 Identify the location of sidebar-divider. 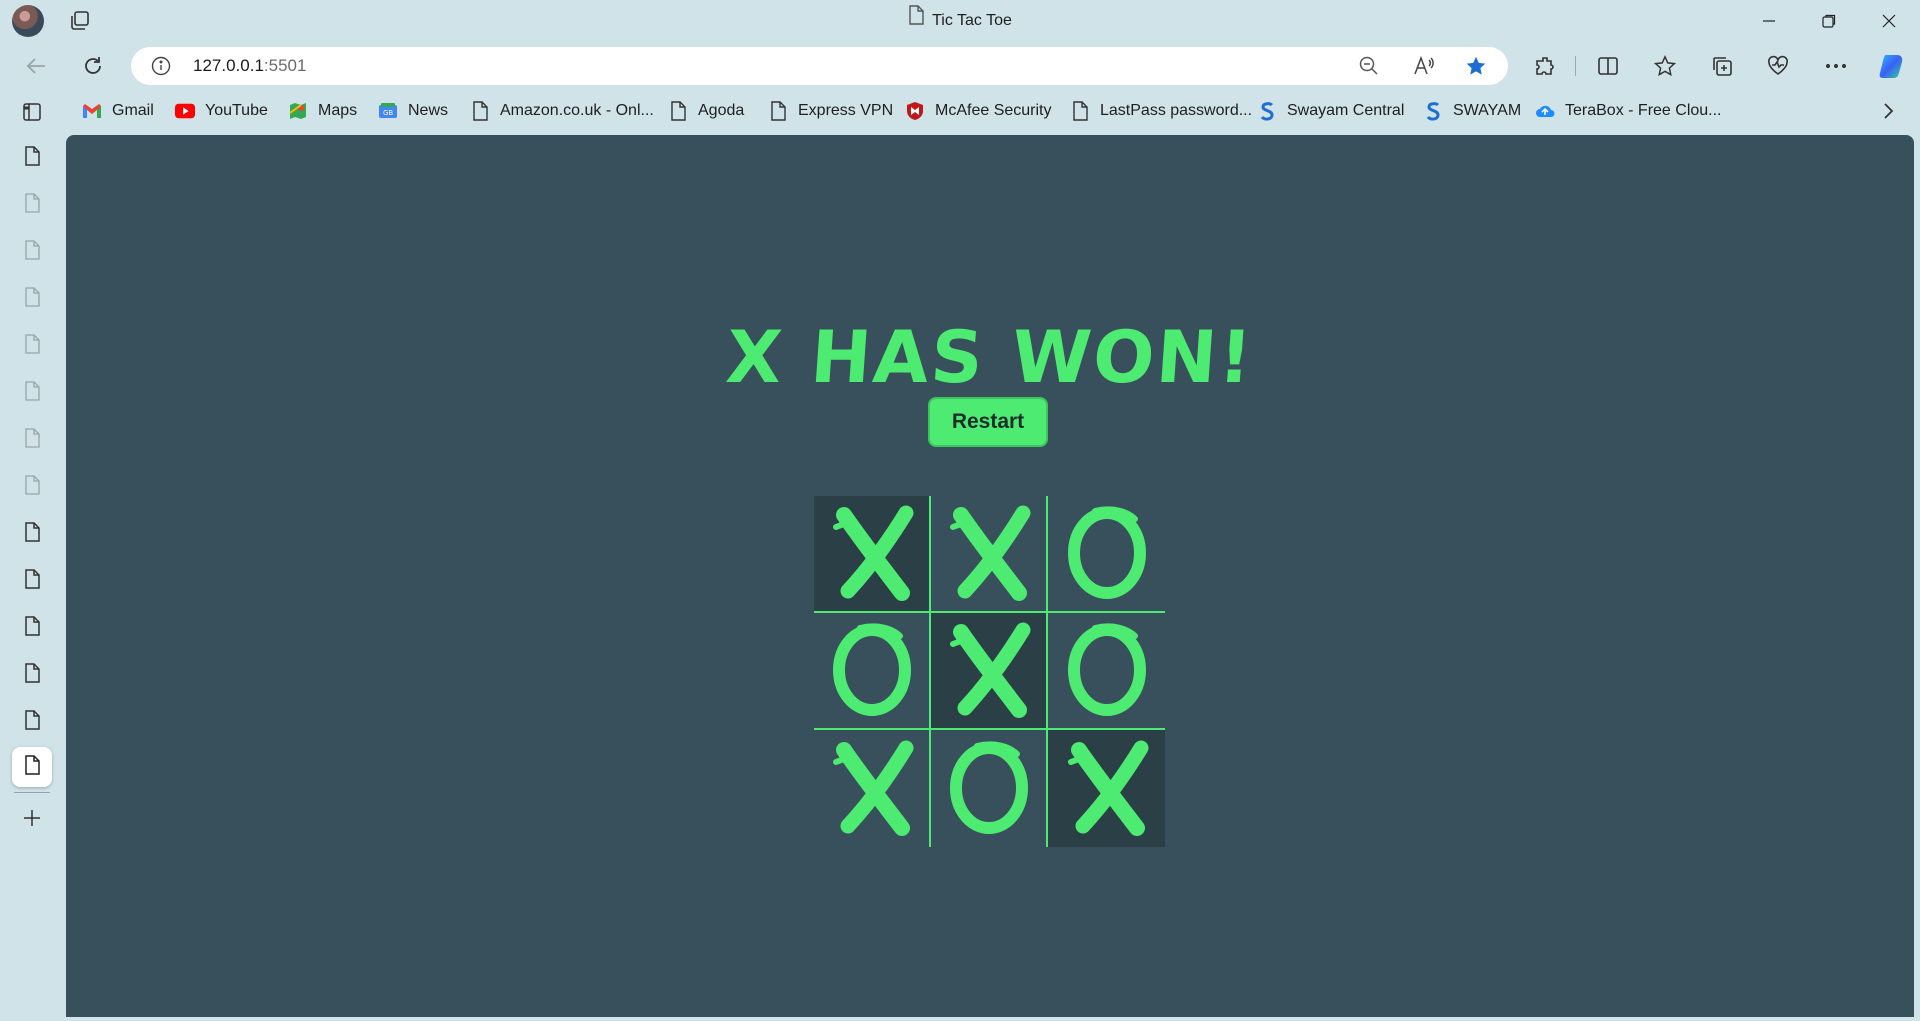
(32, 792).